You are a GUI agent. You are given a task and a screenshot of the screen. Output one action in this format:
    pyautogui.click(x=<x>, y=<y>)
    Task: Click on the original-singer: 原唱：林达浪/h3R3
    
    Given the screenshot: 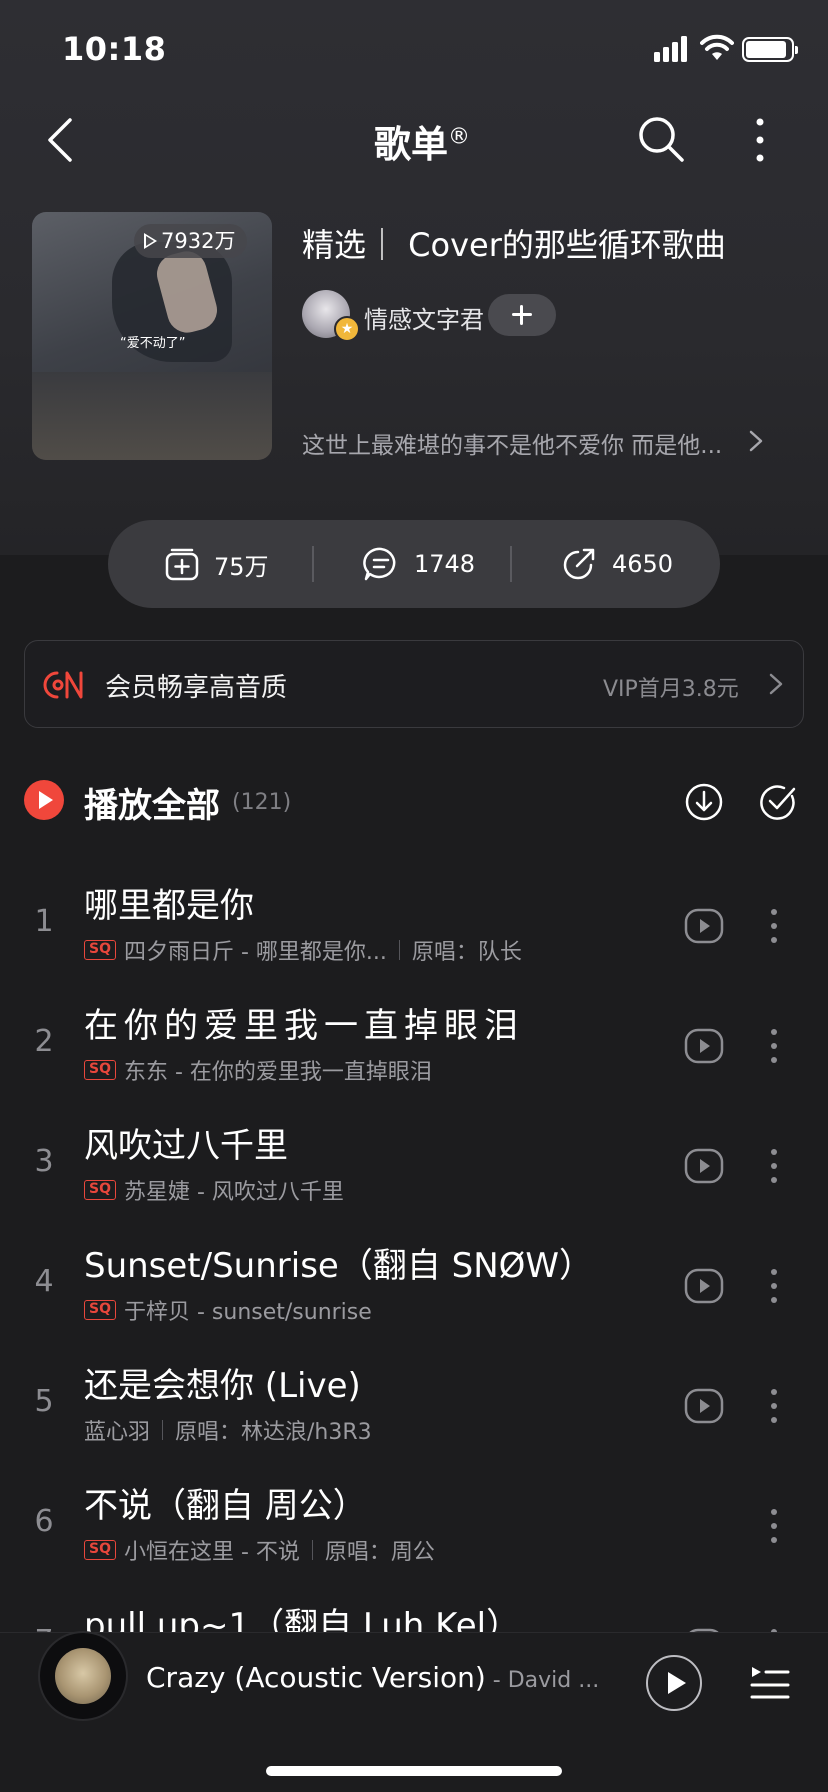 What is the action you would take?
    pyautogui.click(x=273, y=1432)
    